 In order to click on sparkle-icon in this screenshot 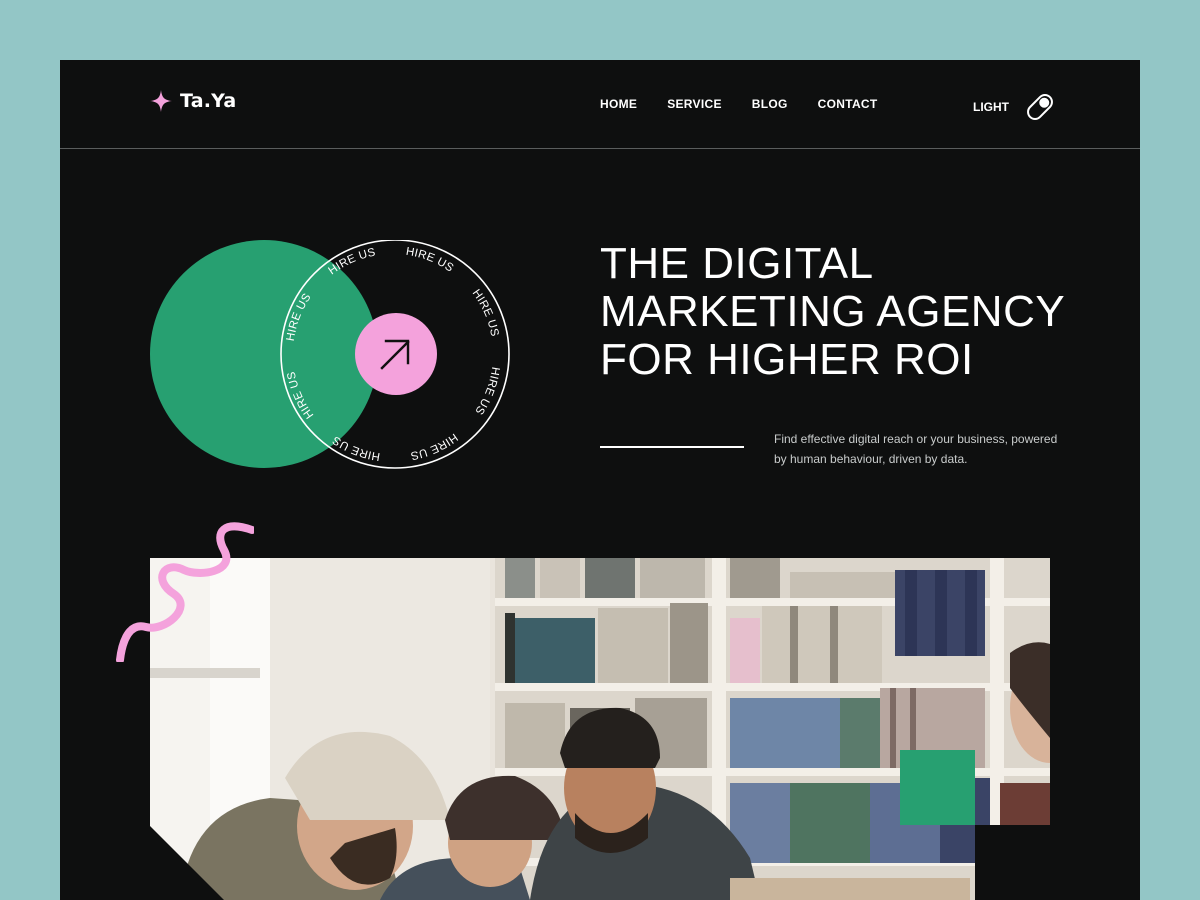, I will do `click(161, 101)`.